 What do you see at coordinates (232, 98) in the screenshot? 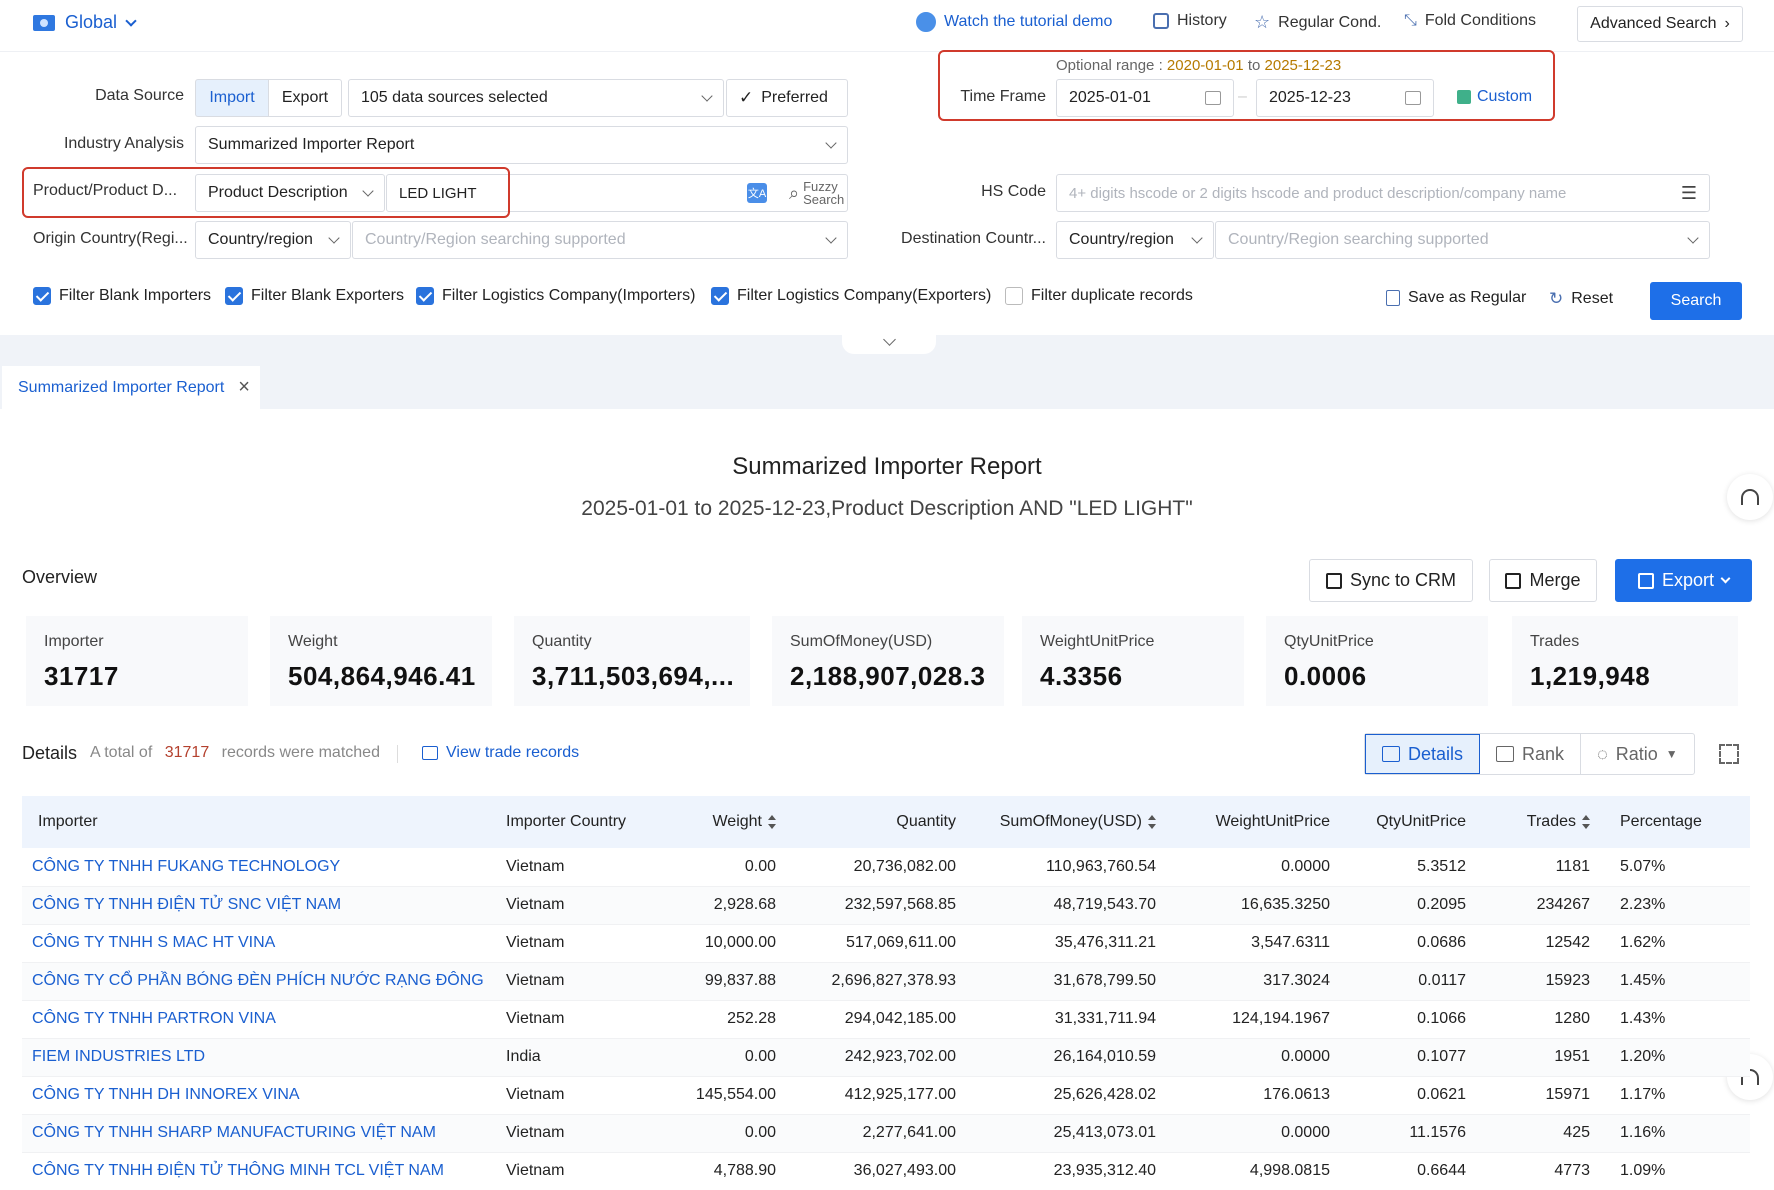
I see `import-toggle: Import` at bounding box center [232, 98].